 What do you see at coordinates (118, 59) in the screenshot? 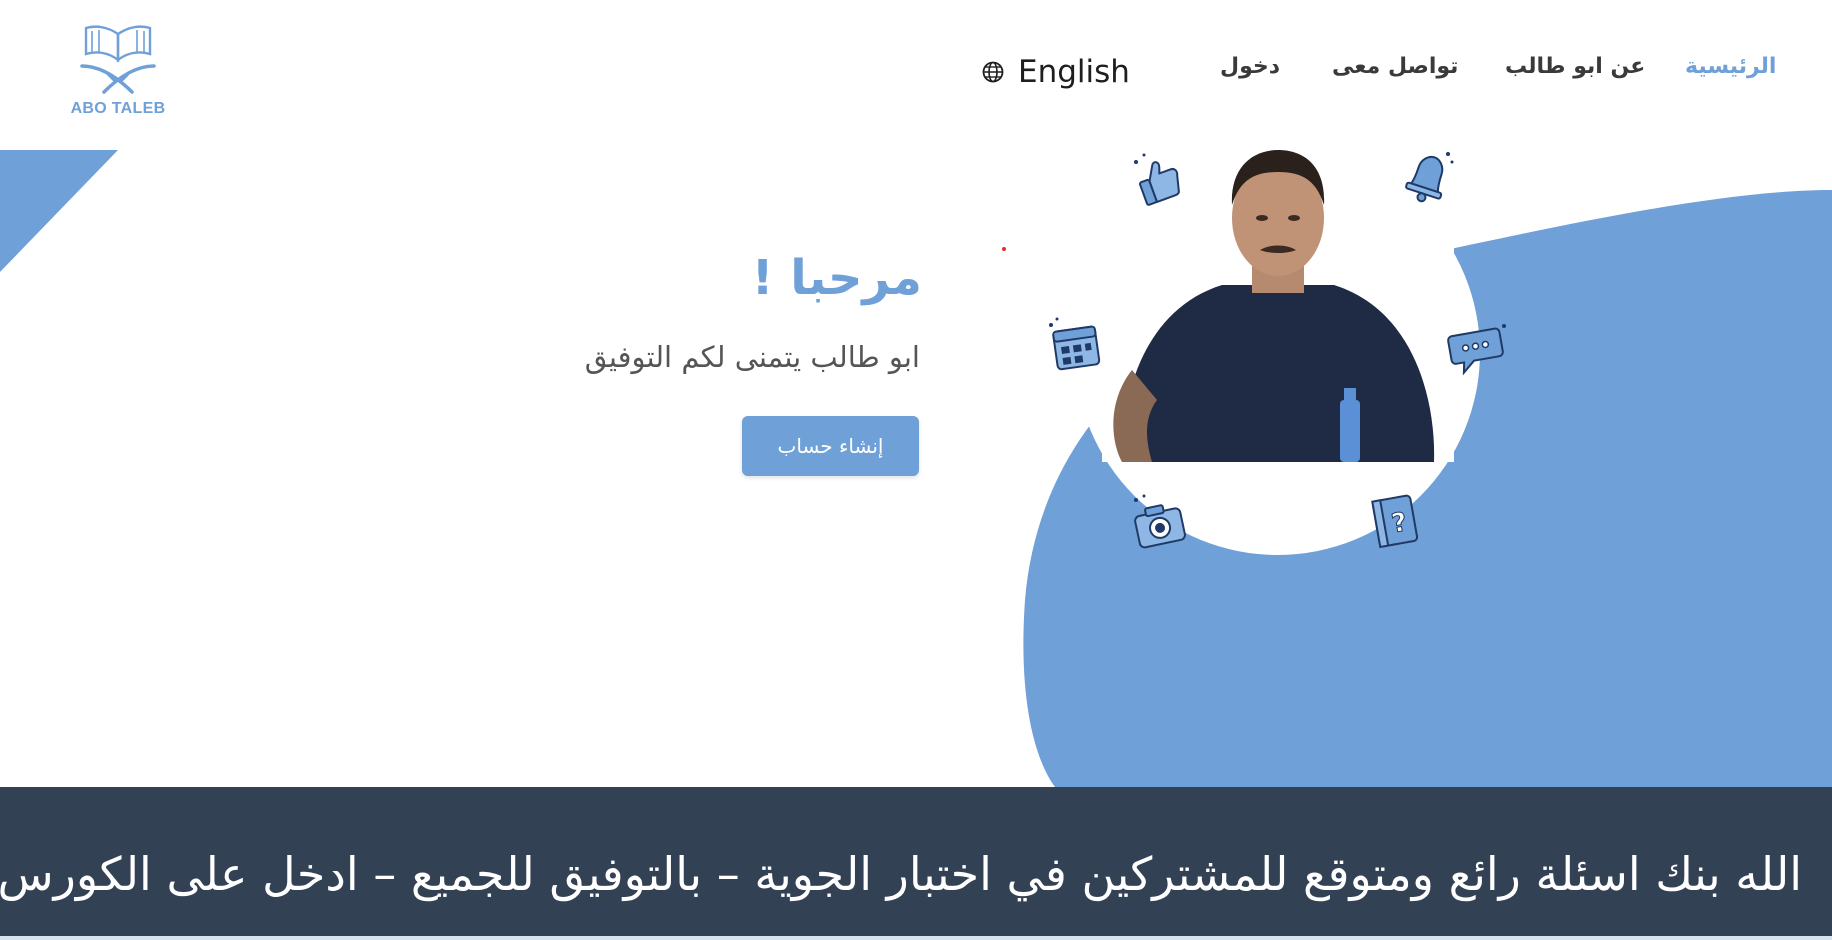
I see `book-swords-logo-icon` at bounding box center [118, 59].